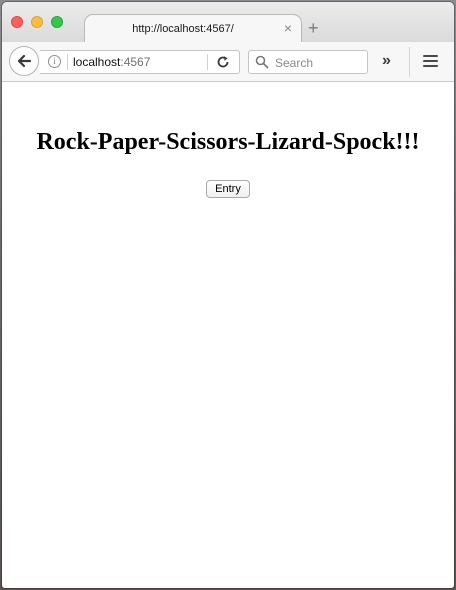  What do you see at coordinates (57, 22) in the screenshot?
I see `maximize-window-button` at bounding box center [57, 22].